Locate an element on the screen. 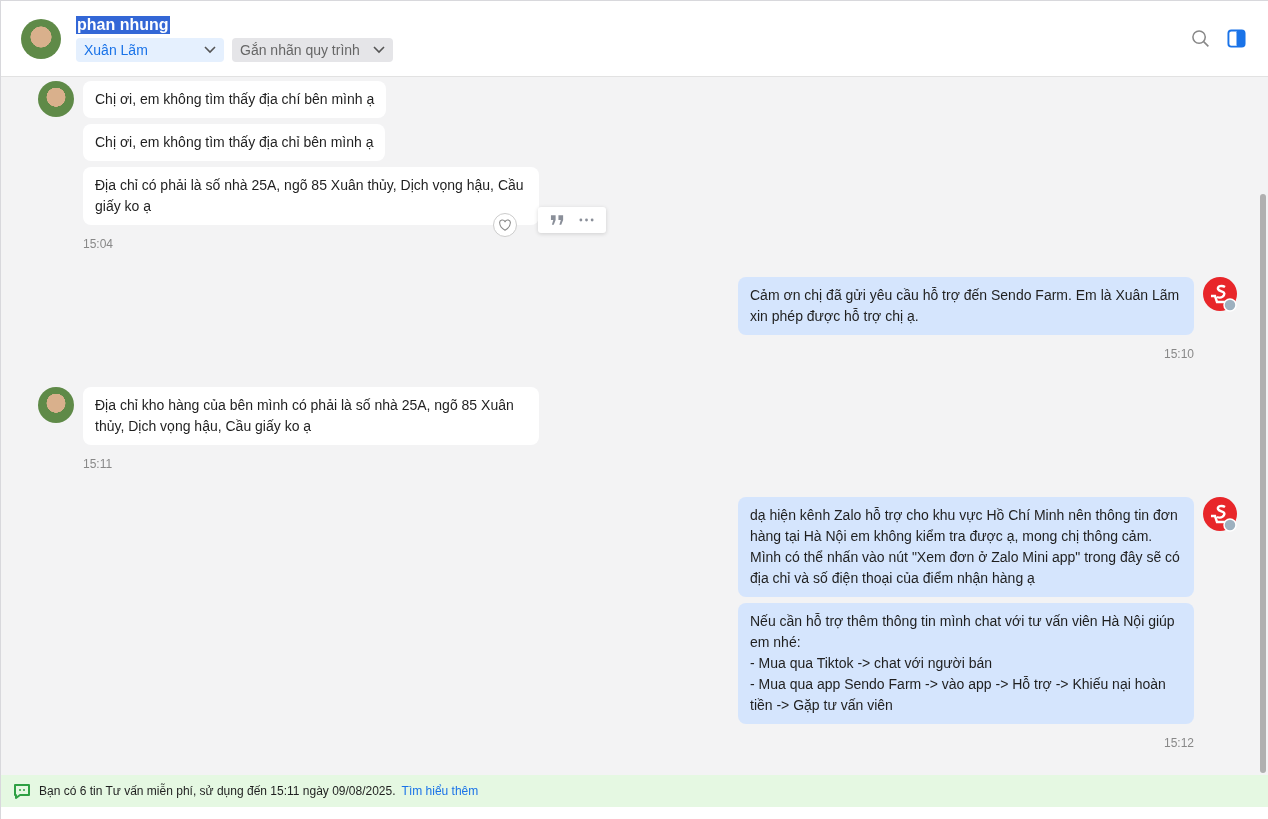 The image size is (1268, 819). quote-icon is located at coordinates (557, 220).